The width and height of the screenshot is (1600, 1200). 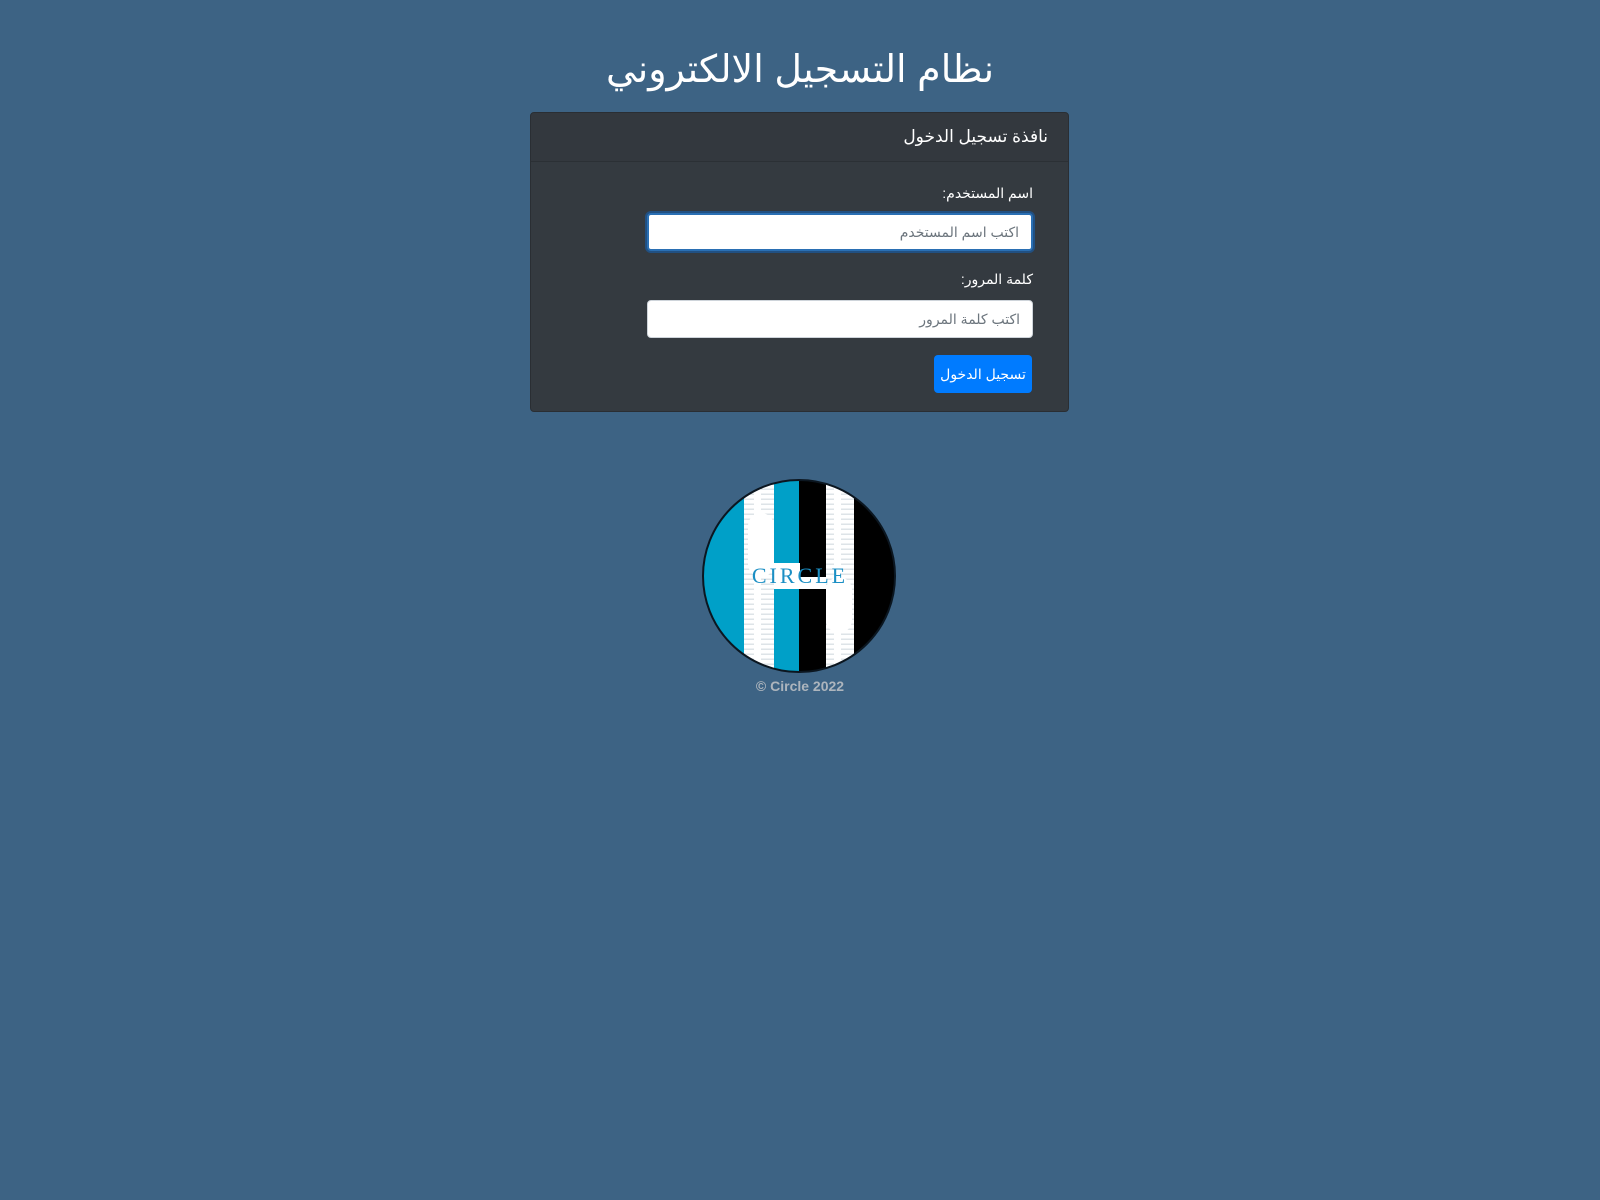 What do you see at coordinates (983, 374) in the screenshot?
I see `login-button: تسجيل الدخول` at bounding box center [983, 374].